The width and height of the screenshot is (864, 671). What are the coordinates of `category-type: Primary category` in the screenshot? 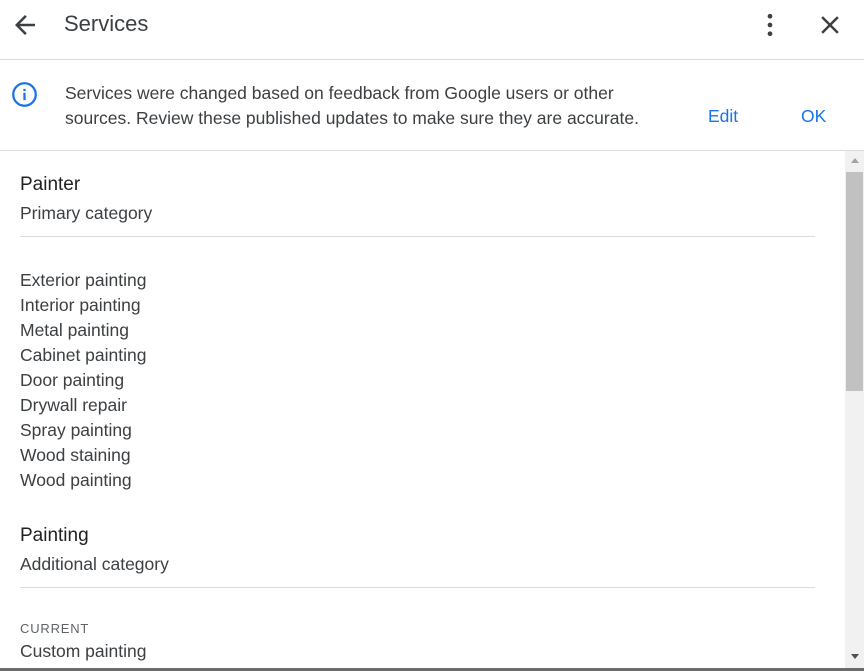 It's located at (86, 213).